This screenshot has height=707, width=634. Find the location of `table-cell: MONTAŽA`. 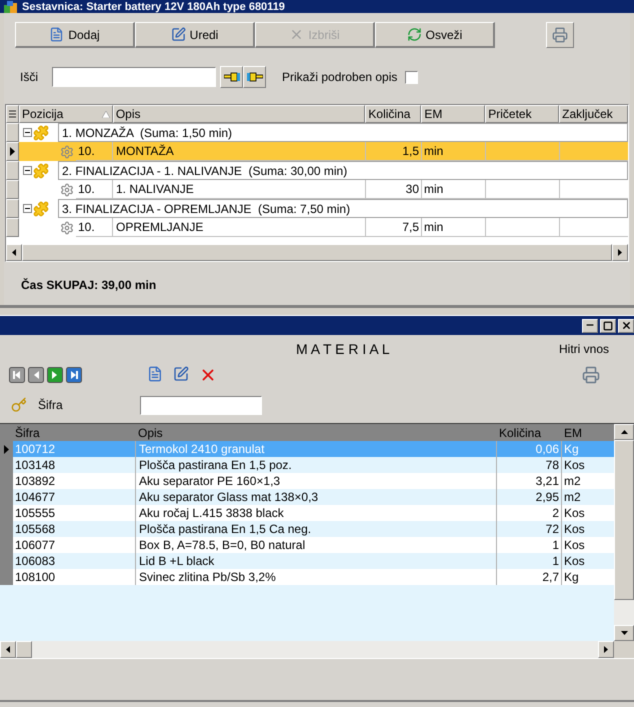

table-cell: MONTAŽA is located at coordinates (239, 151).